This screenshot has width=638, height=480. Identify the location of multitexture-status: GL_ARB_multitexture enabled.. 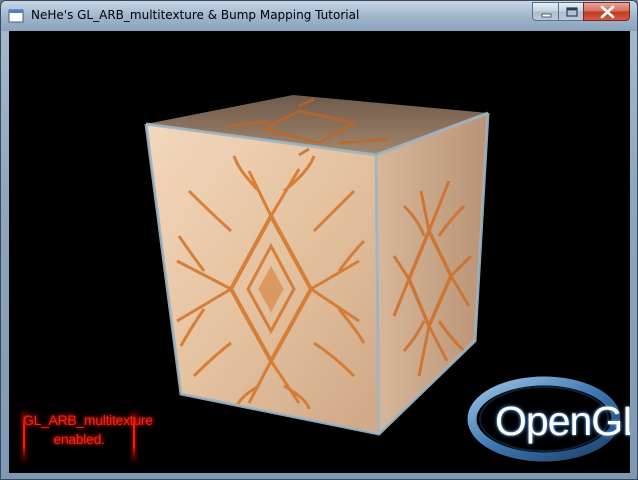
(88, 436).